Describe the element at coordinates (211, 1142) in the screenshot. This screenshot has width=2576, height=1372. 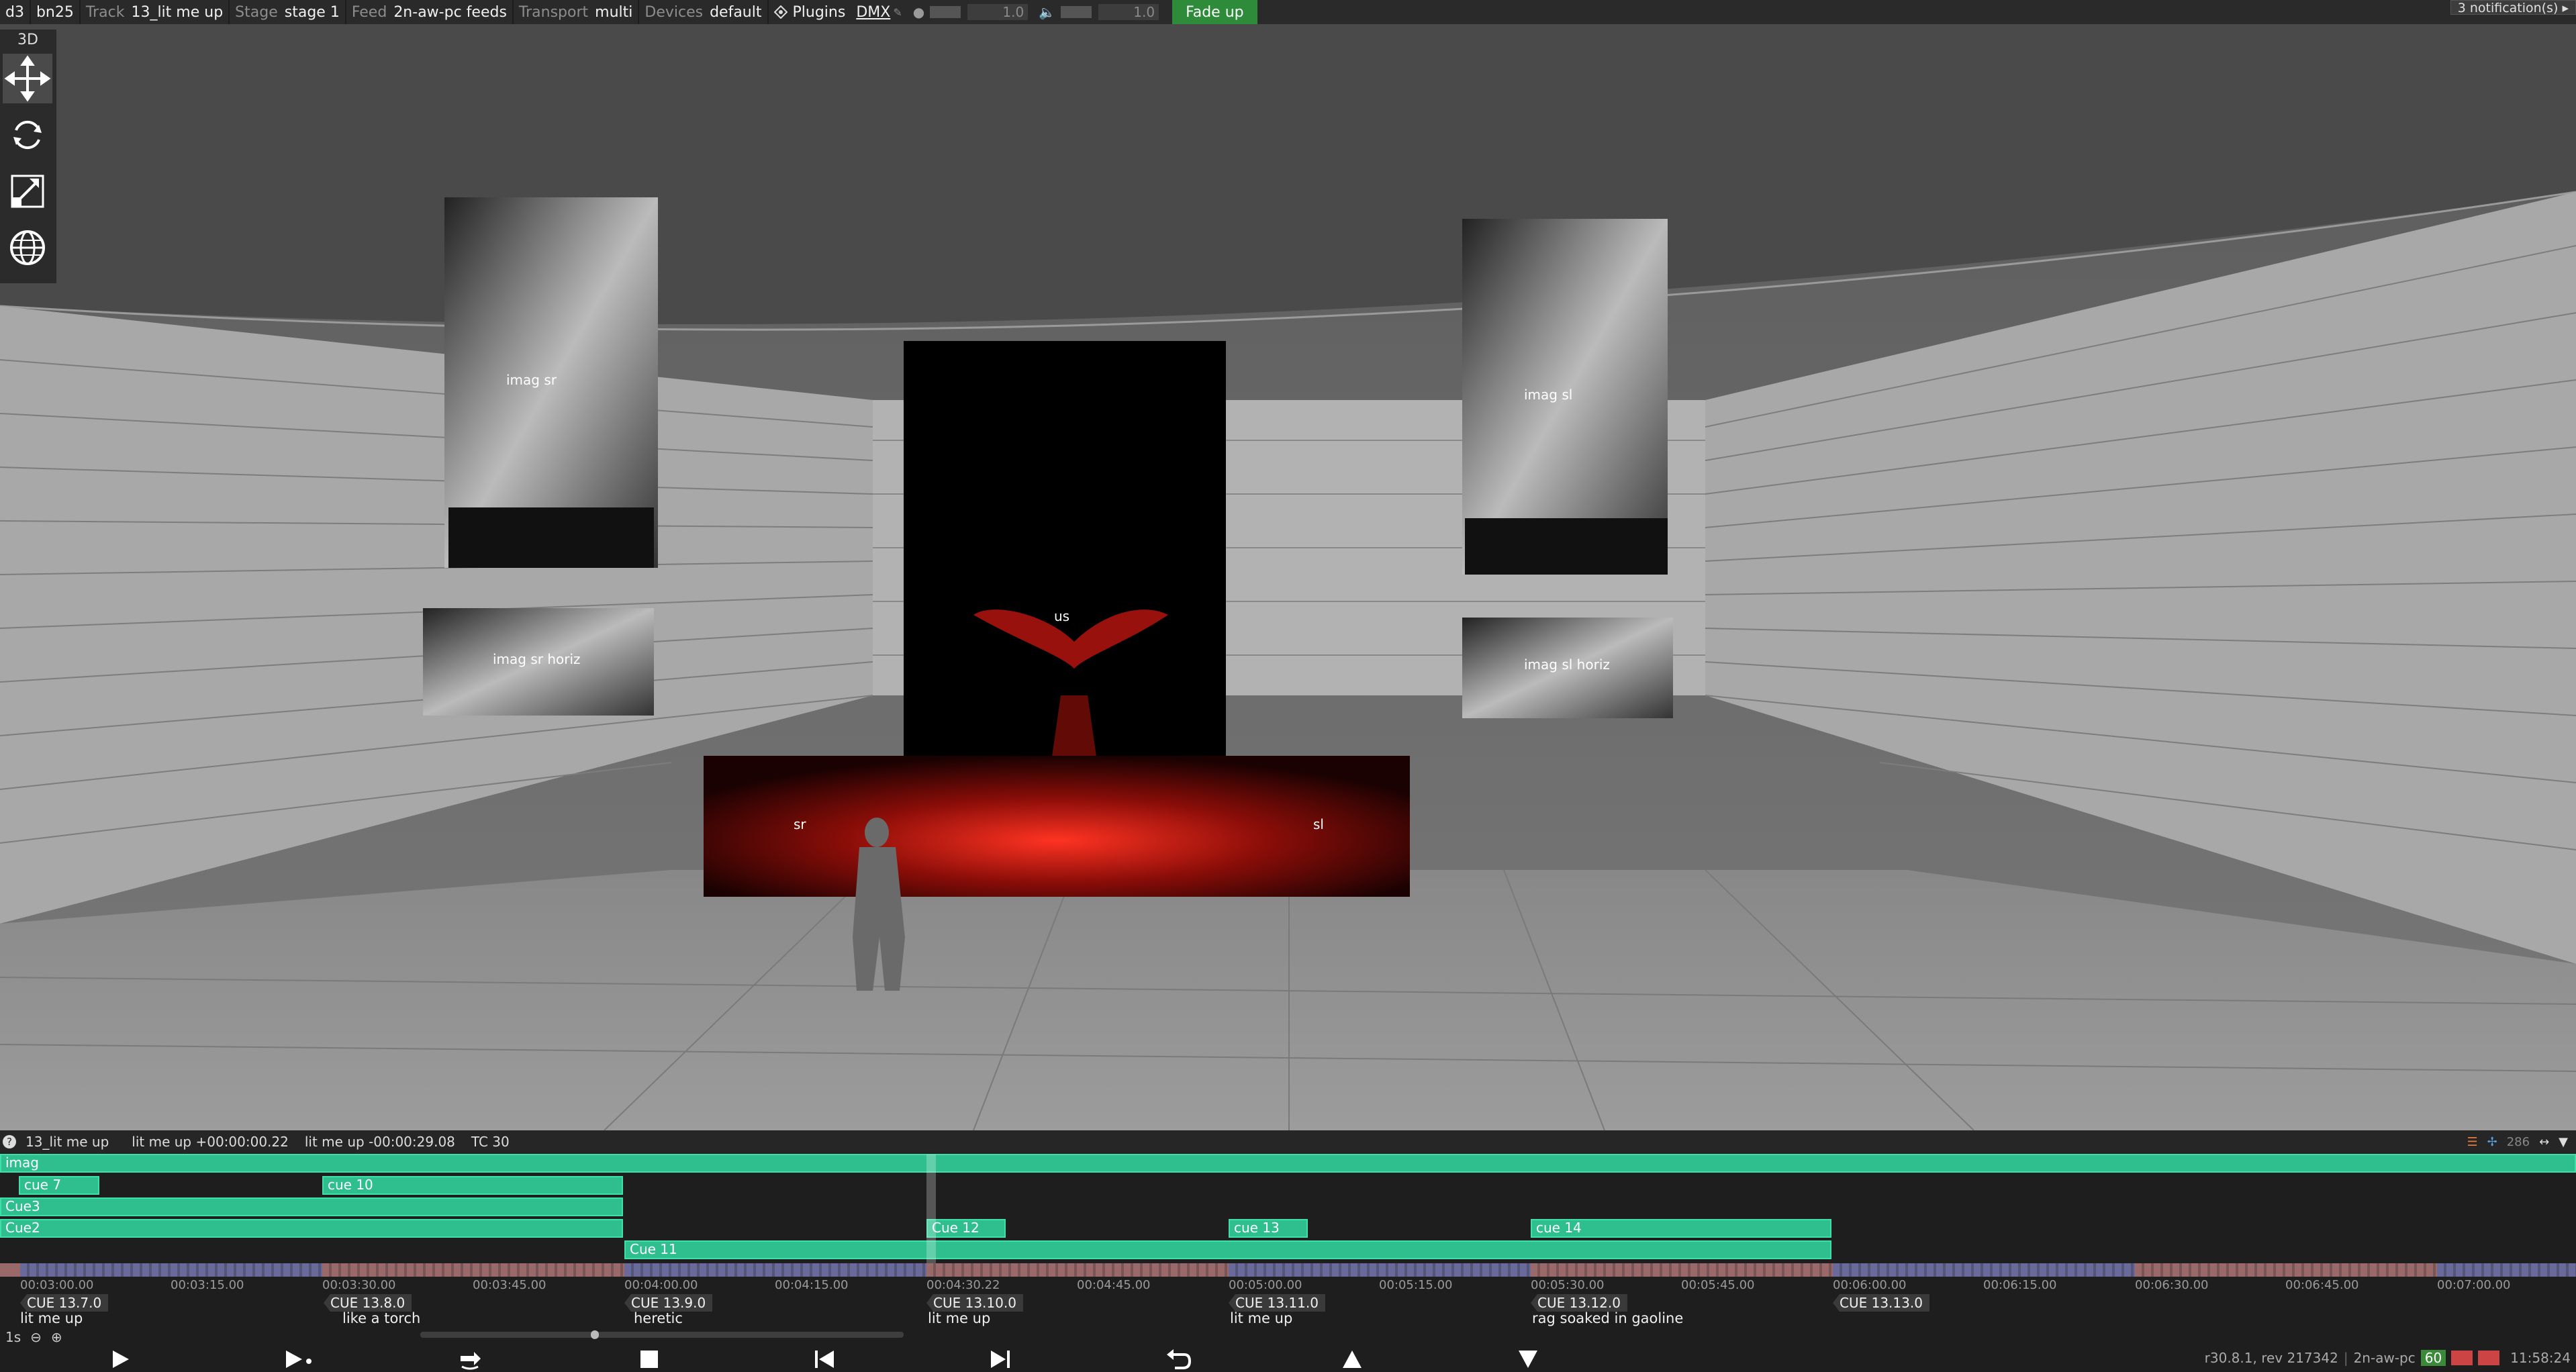
I see `timeline-position: lit me up +00:00:00.22` at that location.